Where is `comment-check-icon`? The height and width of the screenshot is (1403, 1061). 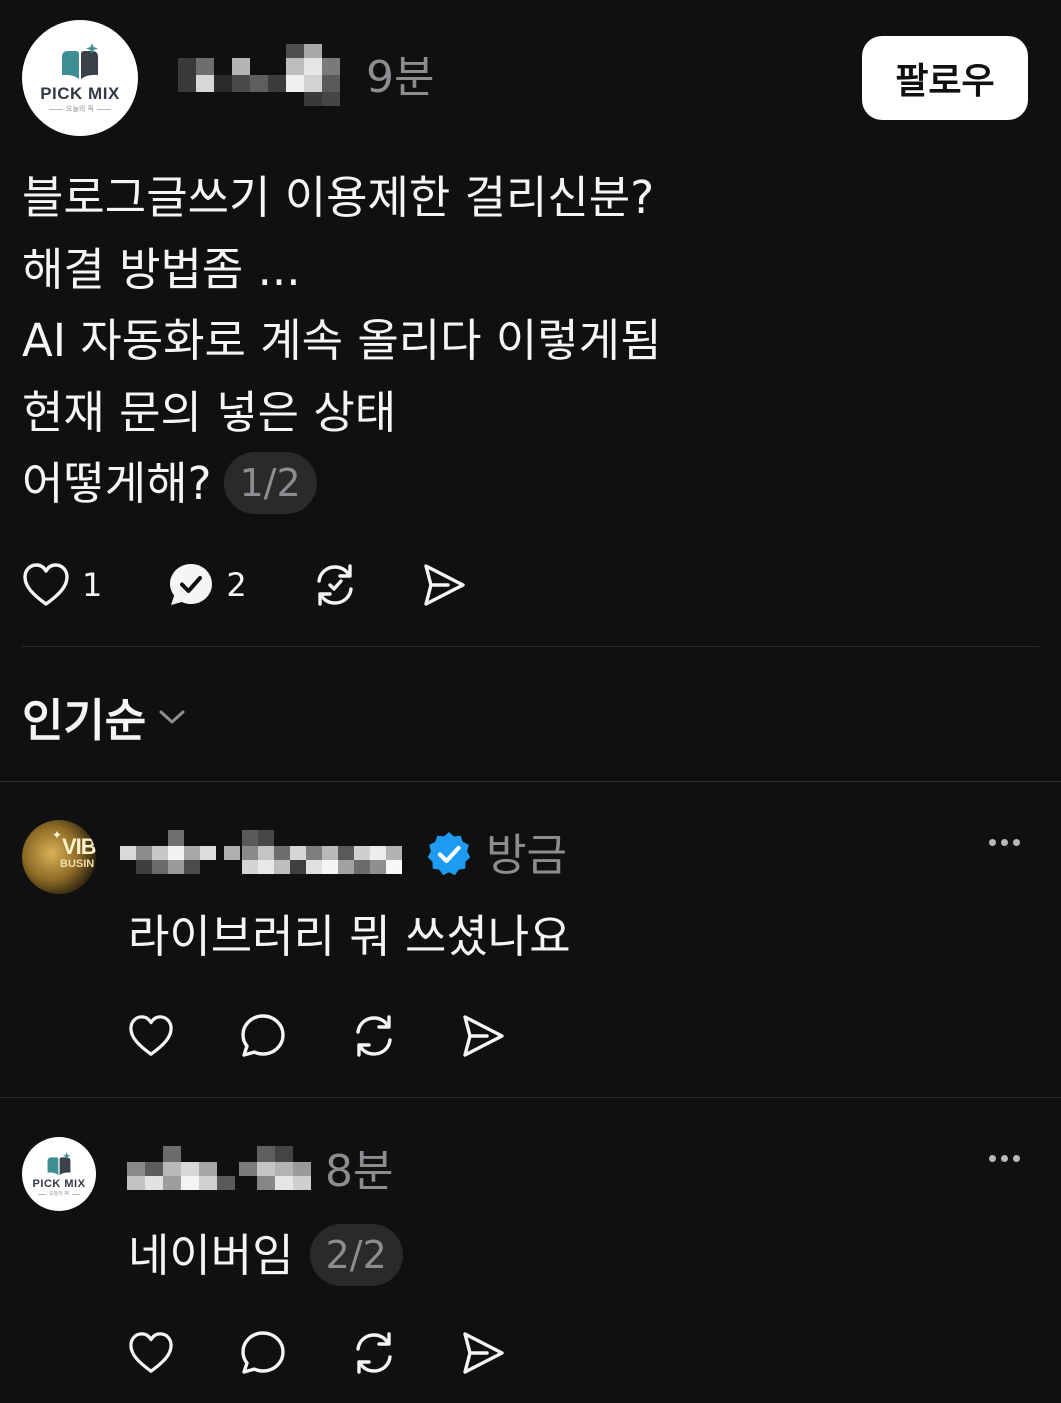
comment-check-icon is located at coordinates (191, 584).